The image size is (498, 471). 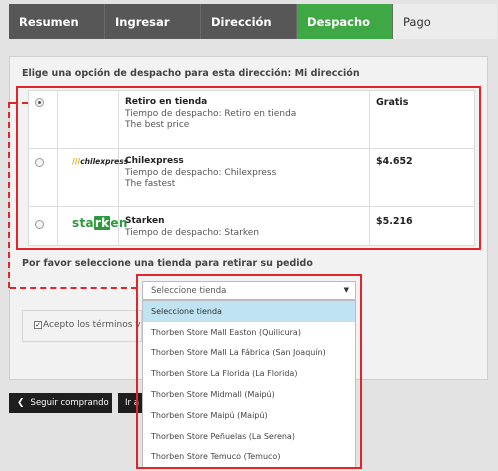 What do you see at coordinates (445, 21) in the screenshot?
I see `tab-pago: Pago` at bounding box center [445, 21].